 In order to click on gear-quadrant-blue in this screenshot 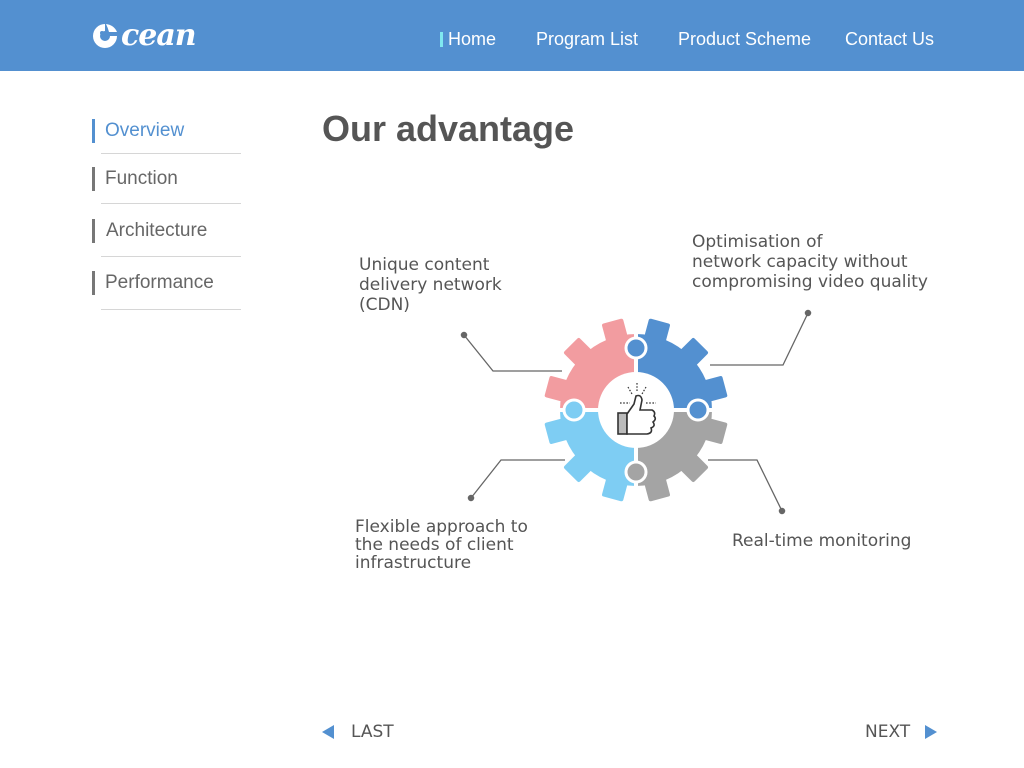, I will do `click(682, 364)`.